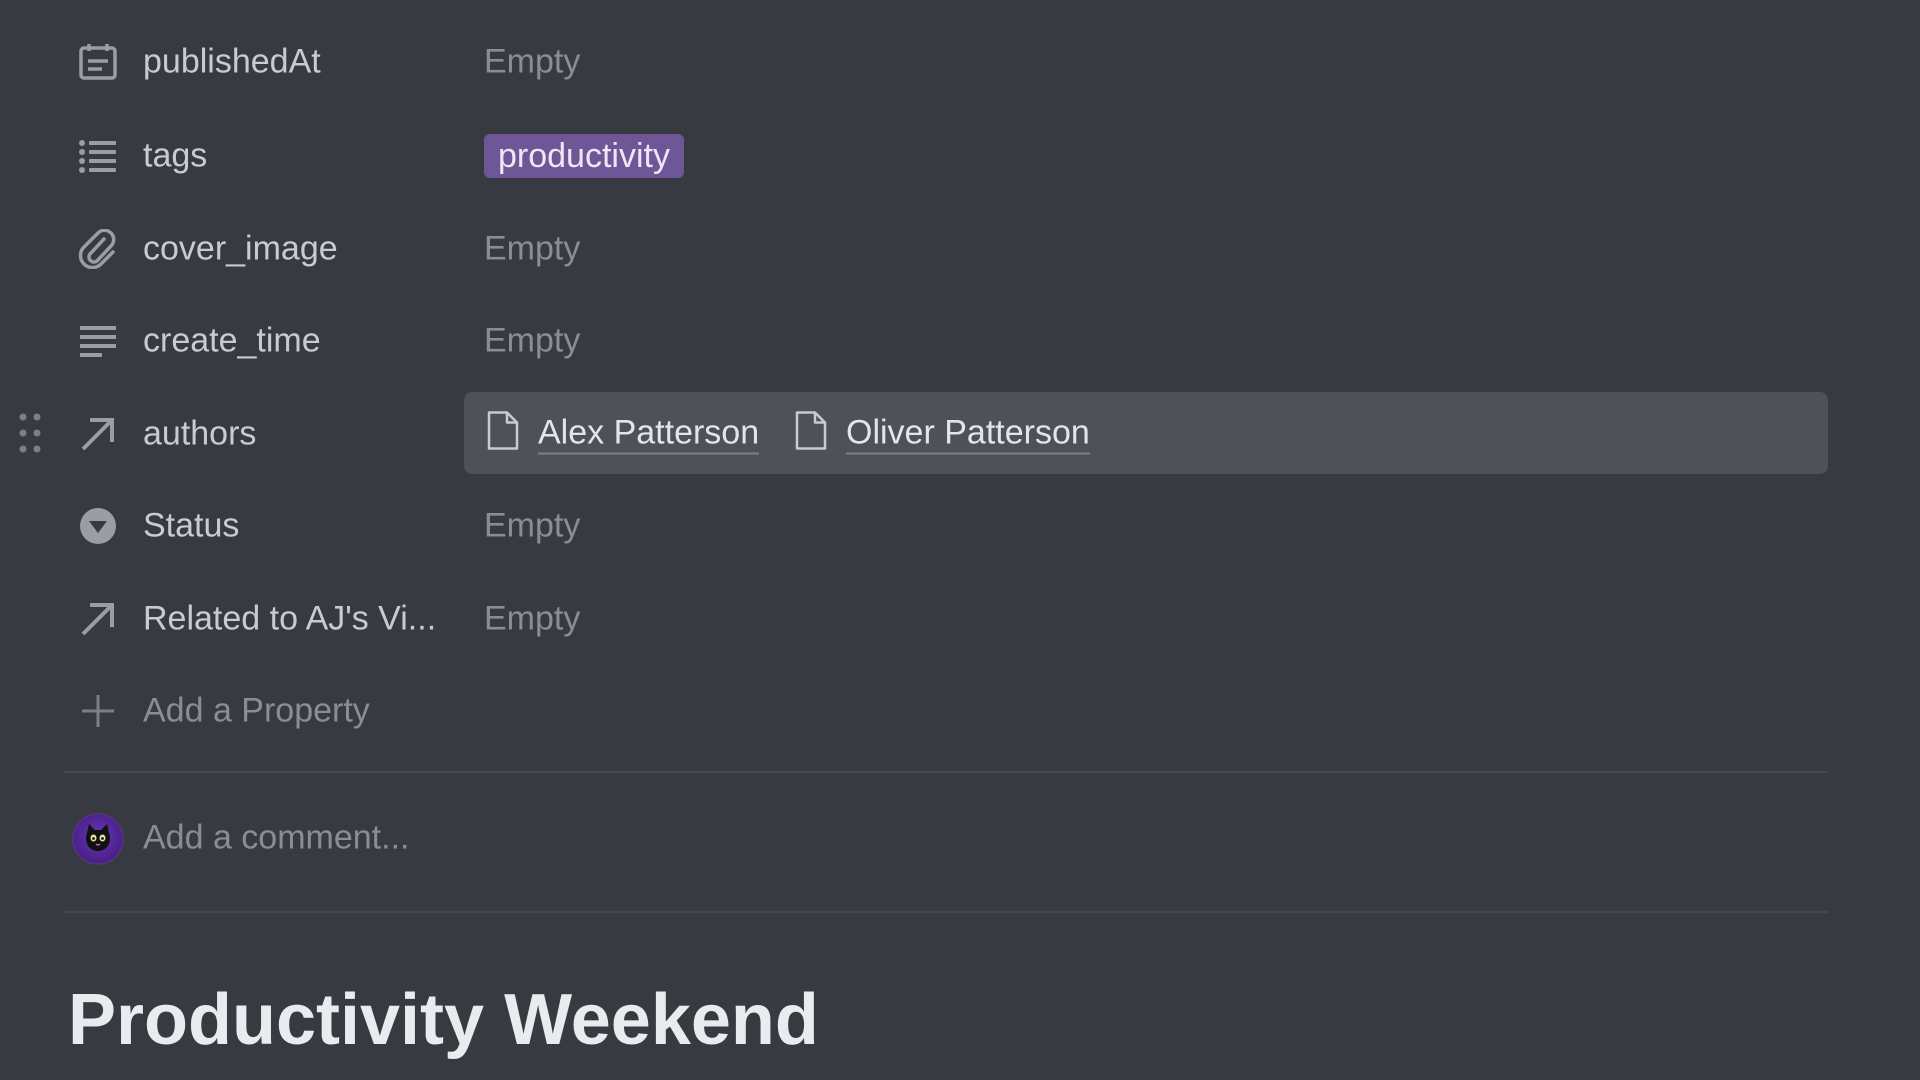 This screenshot has height=1080, width=1920. Describe the element at coordinates (960, 341) in the screenshot. I see `property-row-create-time: create_time Empty` at that location.